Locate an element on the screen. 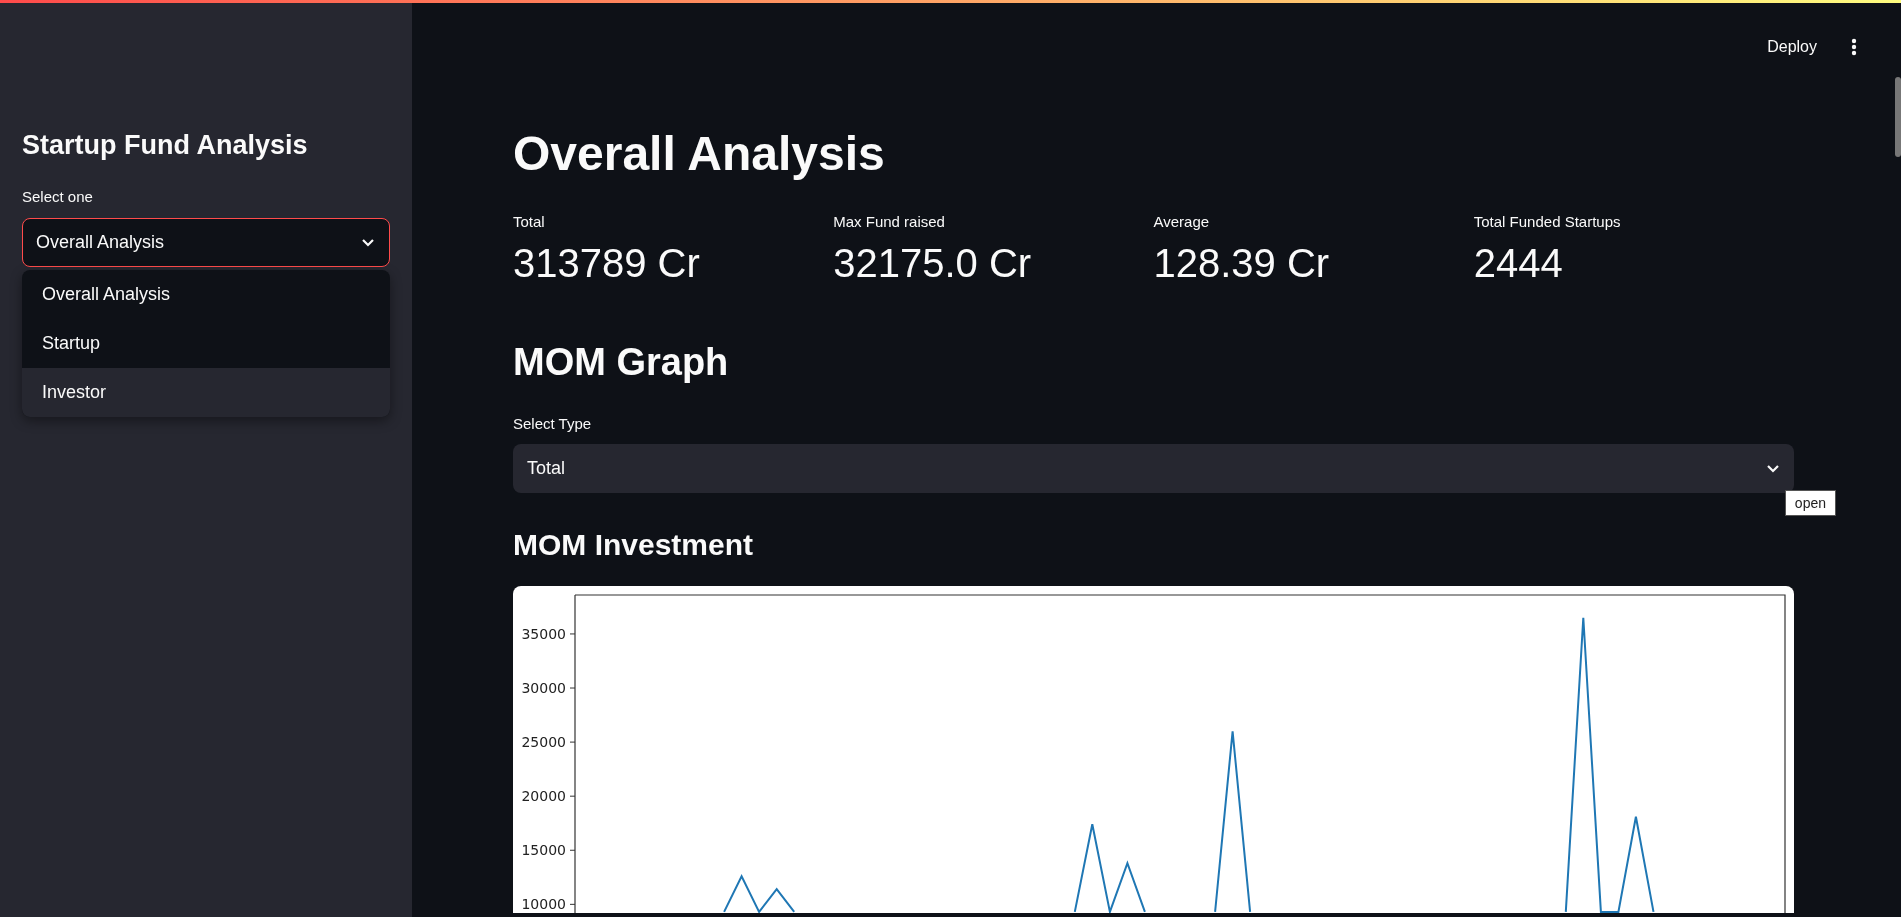 Image resolution: width=1901 pixels, height=917 pixels. metric-value: 128.39 Cr is located at coordinates (1242, 263).